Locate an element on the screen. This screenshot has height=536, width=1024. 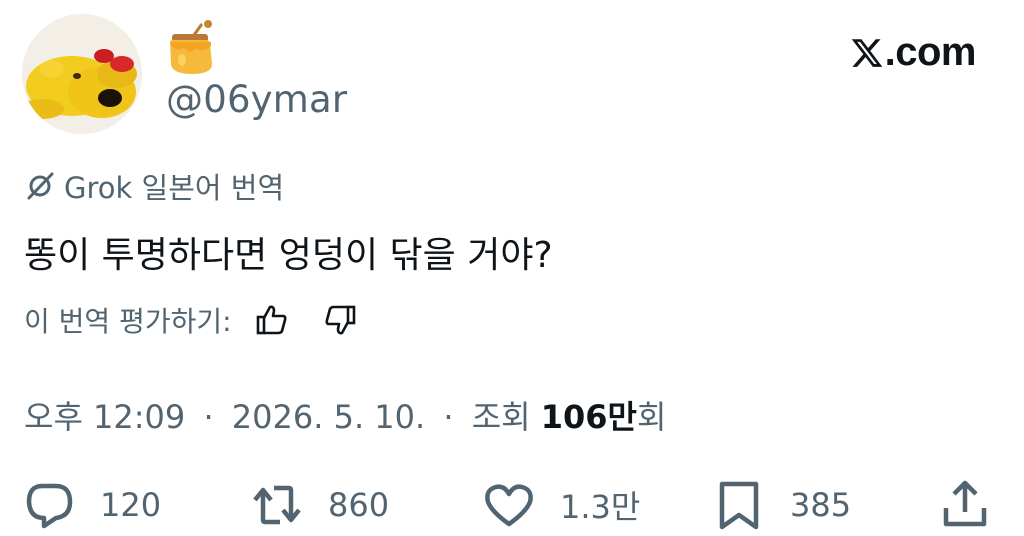
bookmark-icon is located at coordinates (739, 505).